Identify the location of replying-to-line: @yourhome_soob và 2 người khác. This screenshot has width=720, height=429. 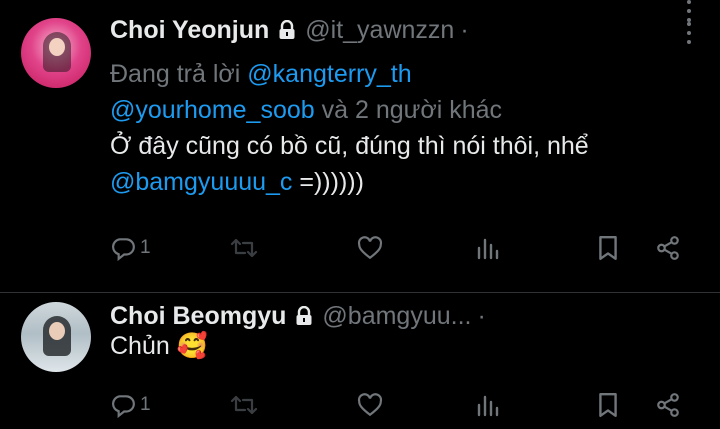
(349, 110).